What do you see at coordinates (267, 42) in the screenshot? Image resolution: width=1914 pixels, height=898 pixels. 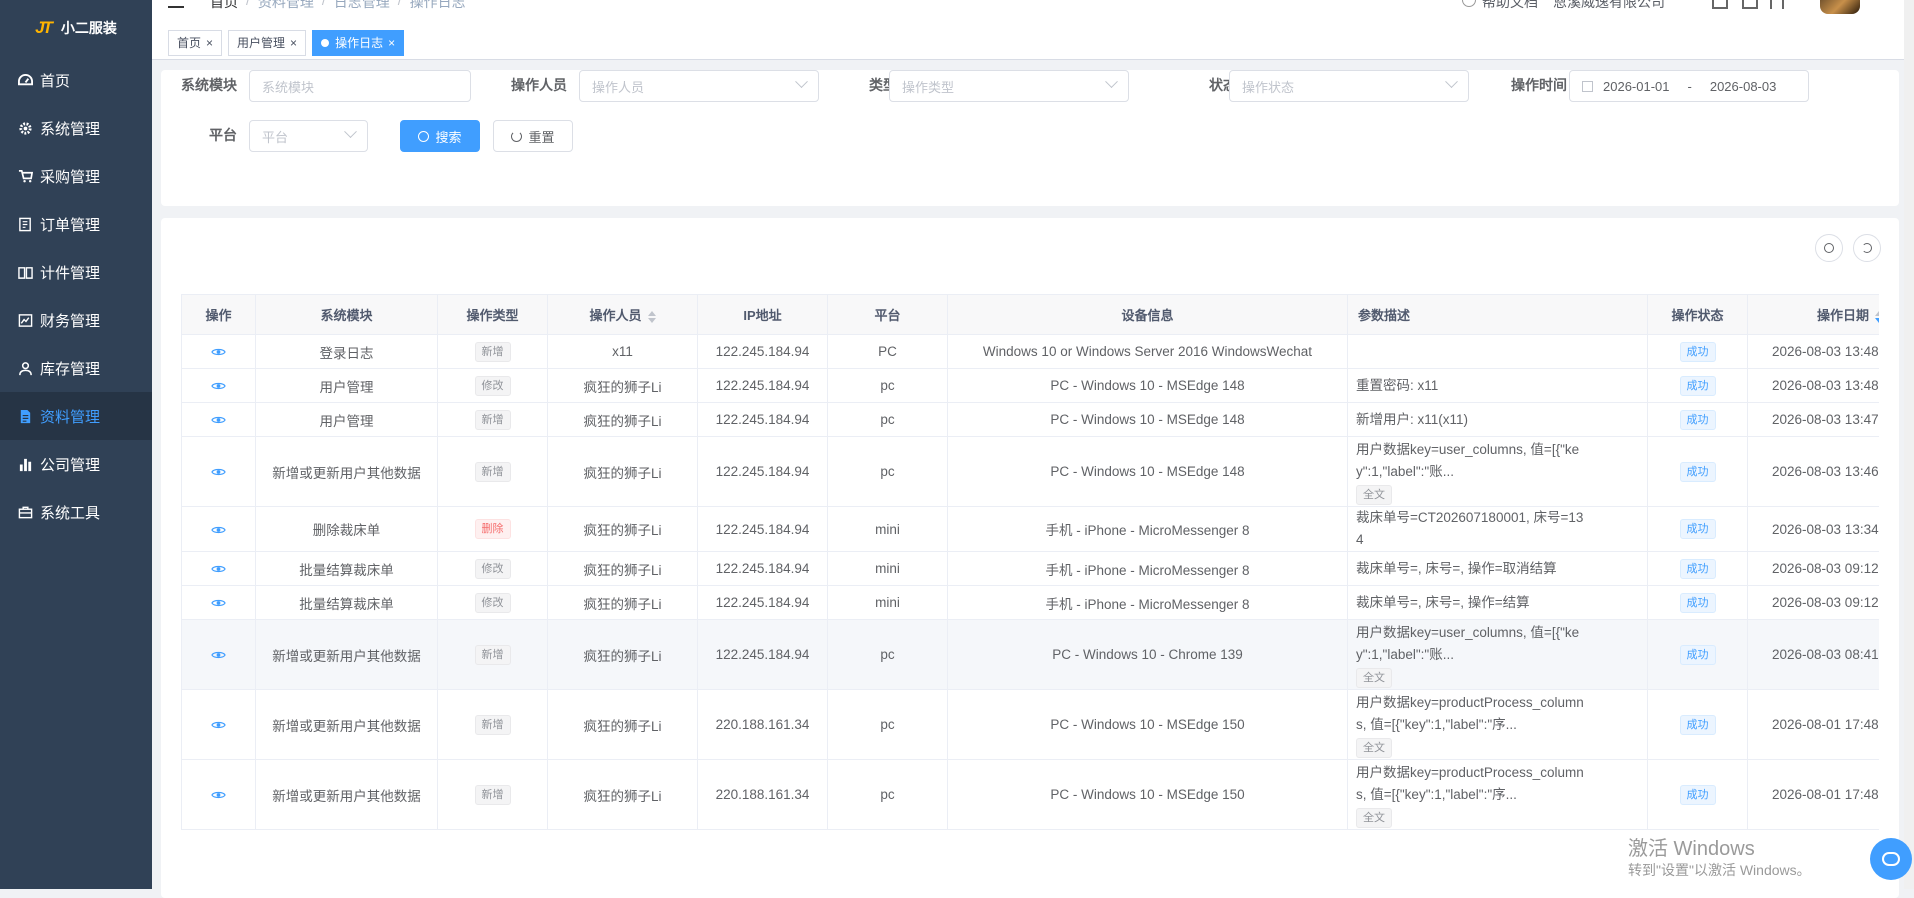 I see `tab-tag: 用户管理 ×` at bounding box center [267, 42].